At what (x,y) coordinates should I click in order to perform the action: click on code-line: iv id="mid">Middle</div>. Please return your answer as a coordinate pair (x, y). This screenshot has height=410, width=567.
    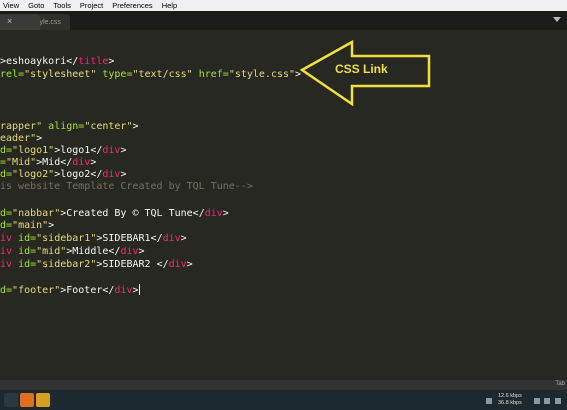
    Looking at the image, I should click on (72, 251).